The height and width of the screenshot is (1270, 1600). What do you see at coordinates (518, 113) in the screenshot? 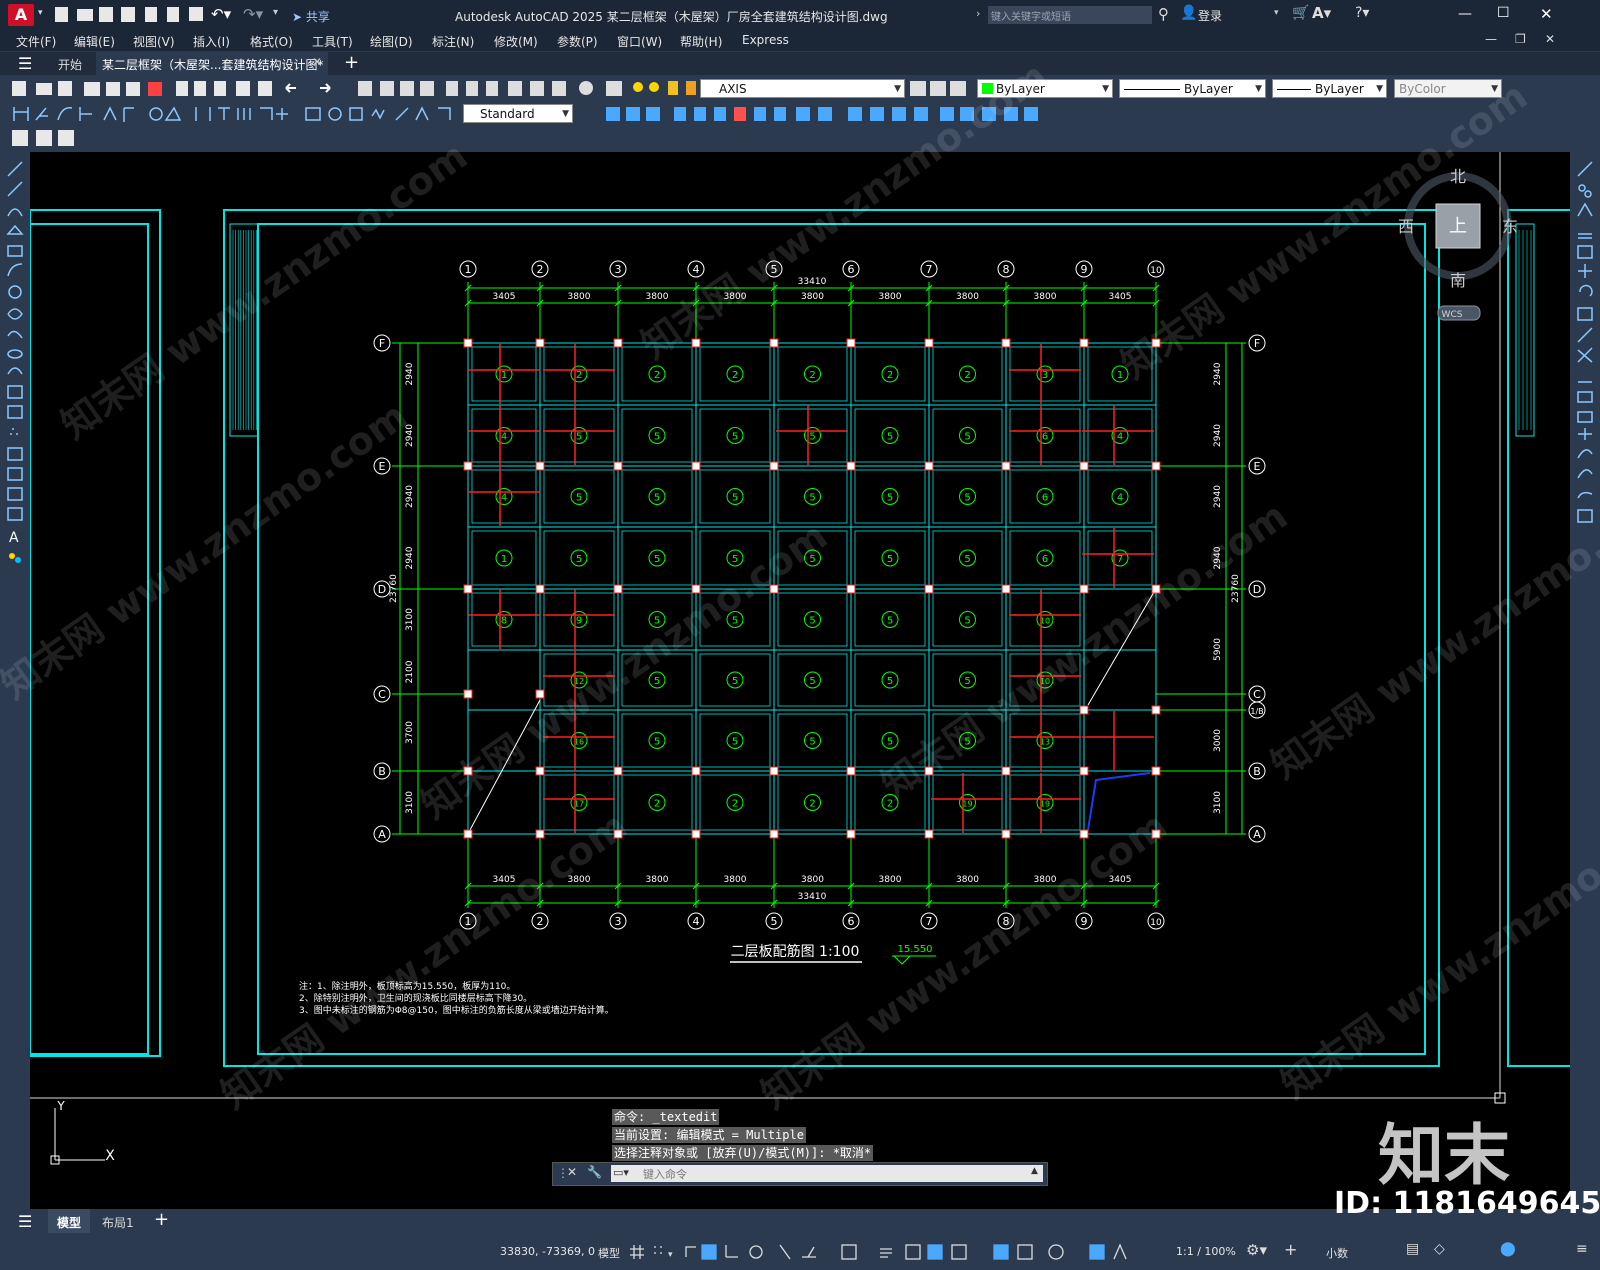
I see `text-style-dropdown: Standard ▼` at bounding box center [518, 113].